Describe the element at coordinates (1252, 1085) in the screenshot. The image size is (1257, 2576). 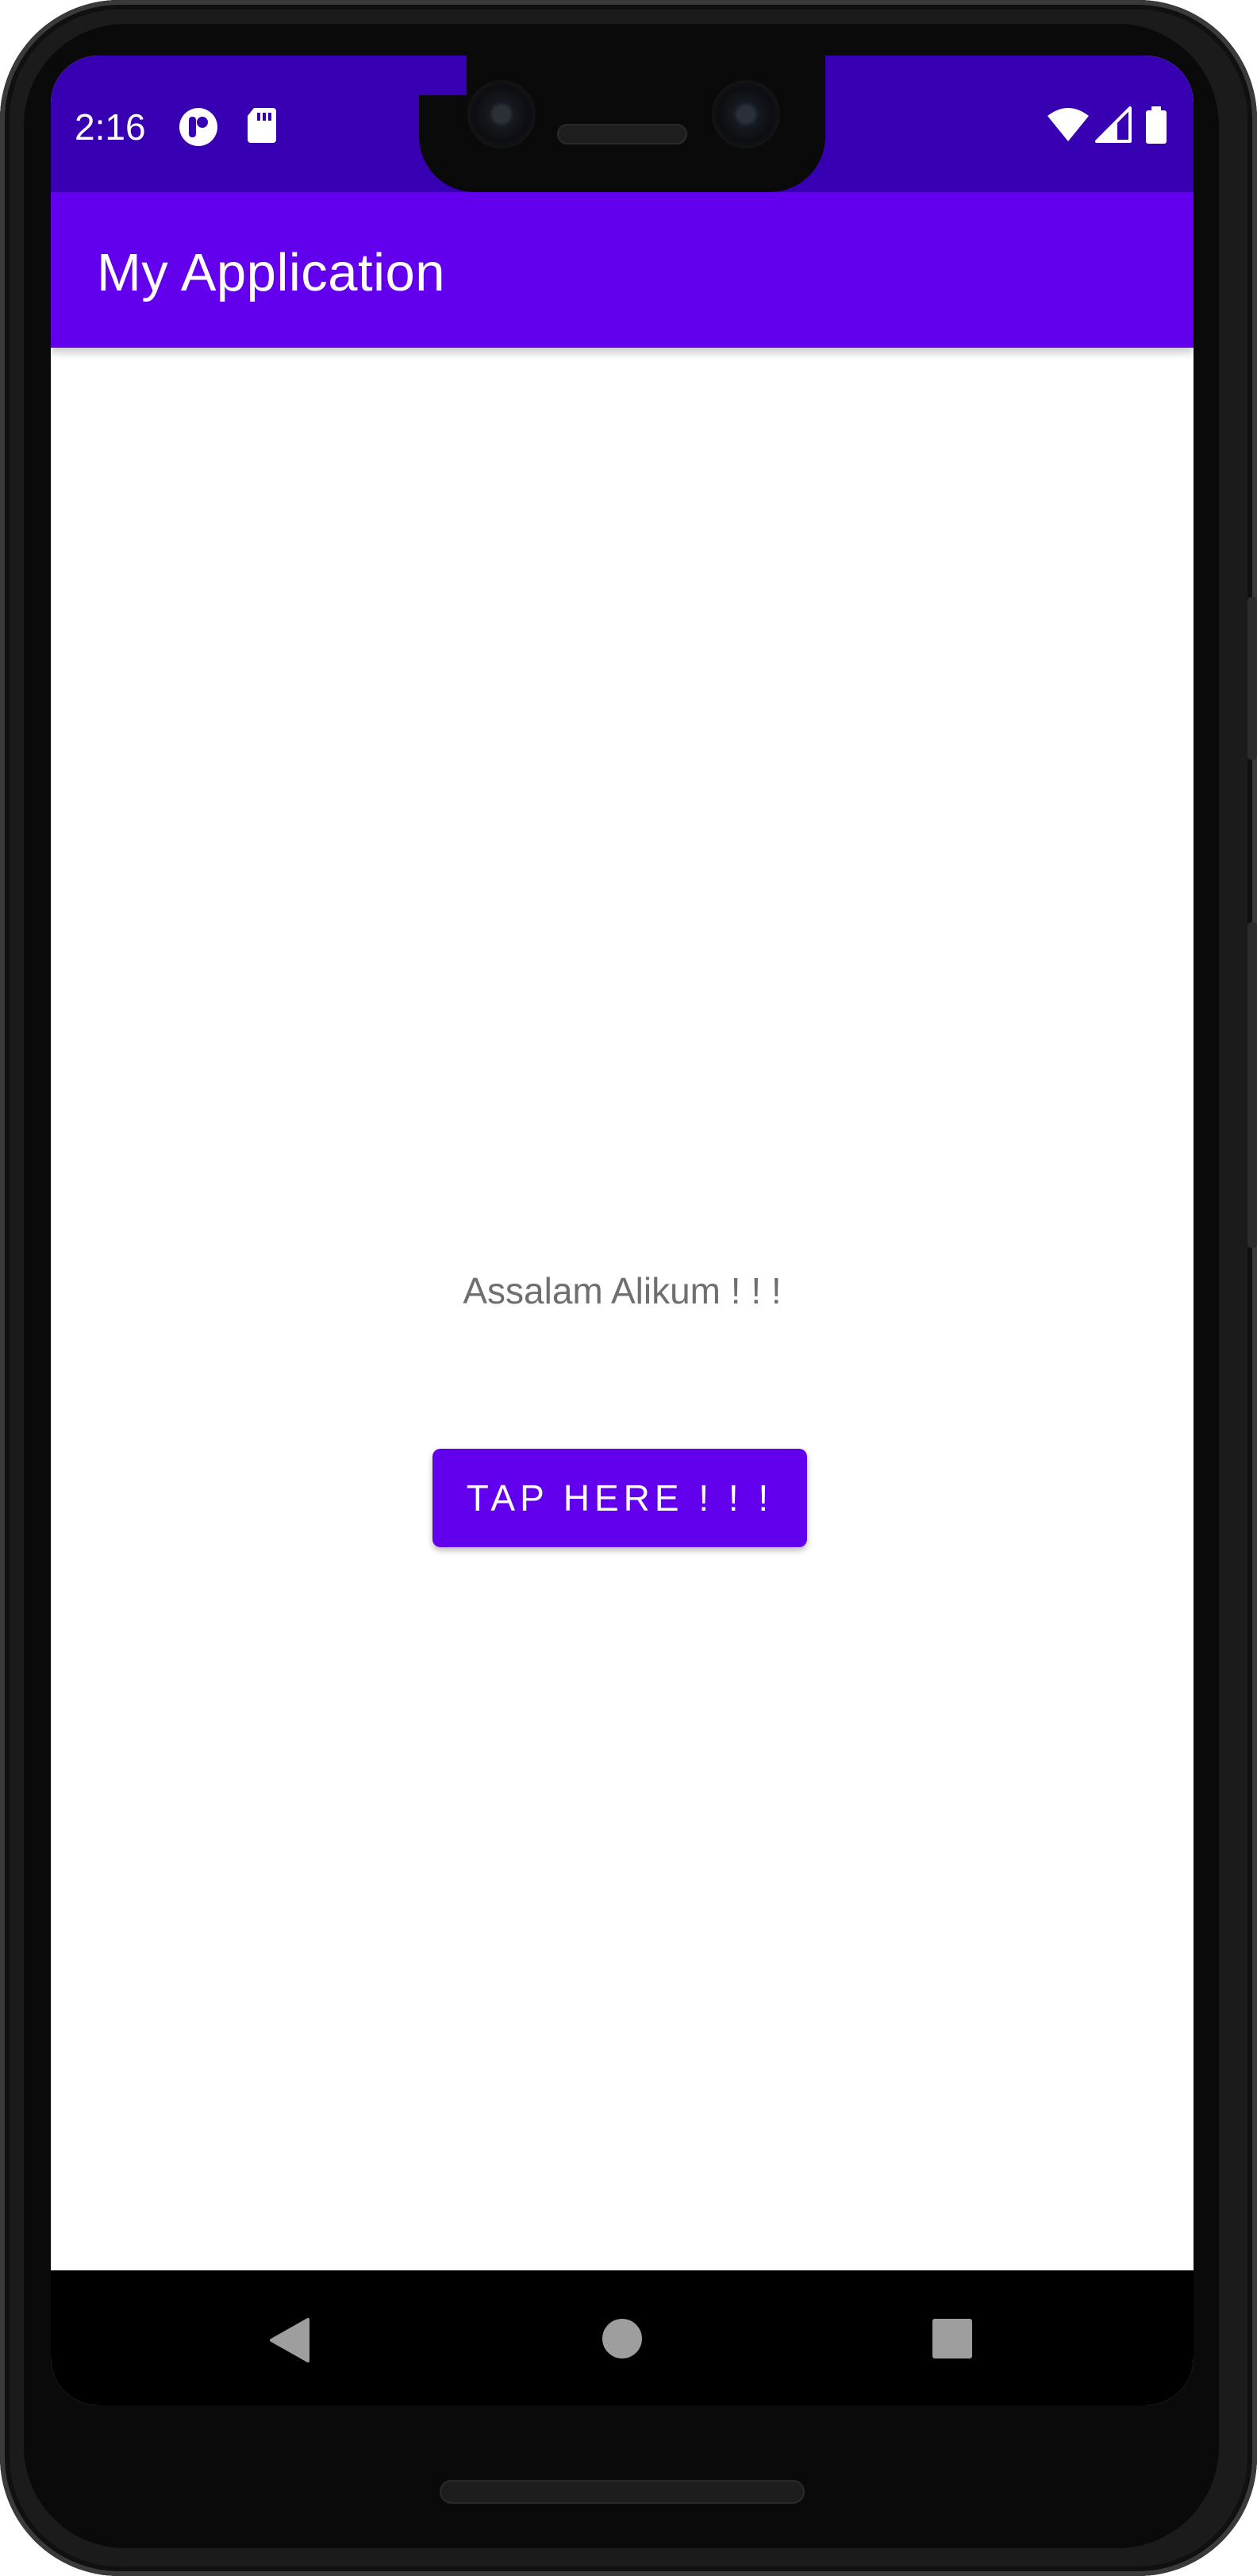
I see `volume-button` at that location.